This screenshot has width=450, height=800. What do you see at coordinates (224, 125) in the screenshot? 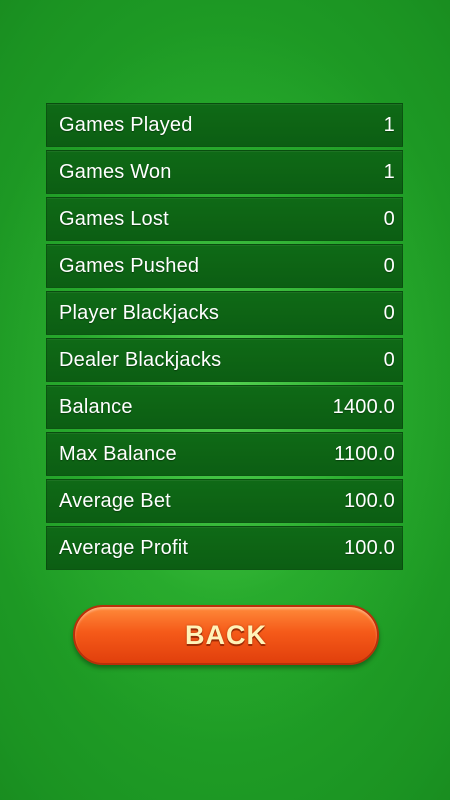
I see `stat-row-games-played: Games Played 1` at bounding box center [224, 125].